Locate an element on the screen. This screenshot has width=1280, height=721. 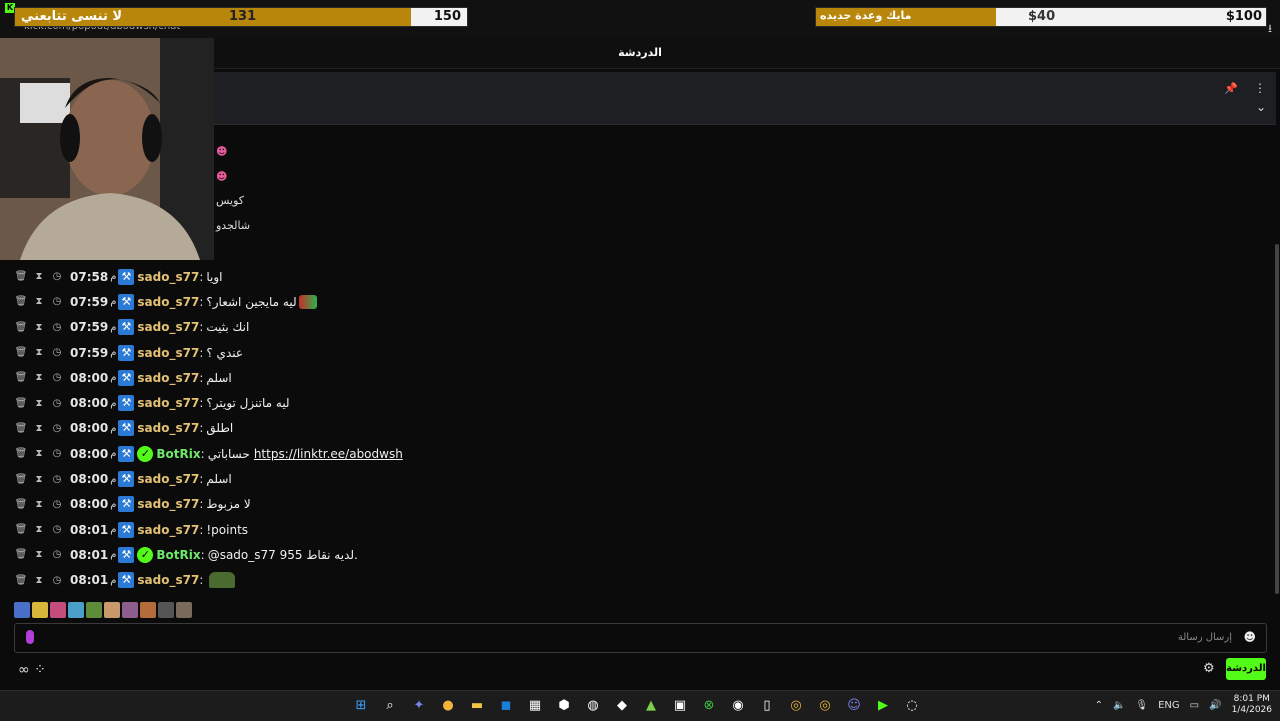
message-link: https://linktr.ee/abodwsh is located at coordinates (328, 454).